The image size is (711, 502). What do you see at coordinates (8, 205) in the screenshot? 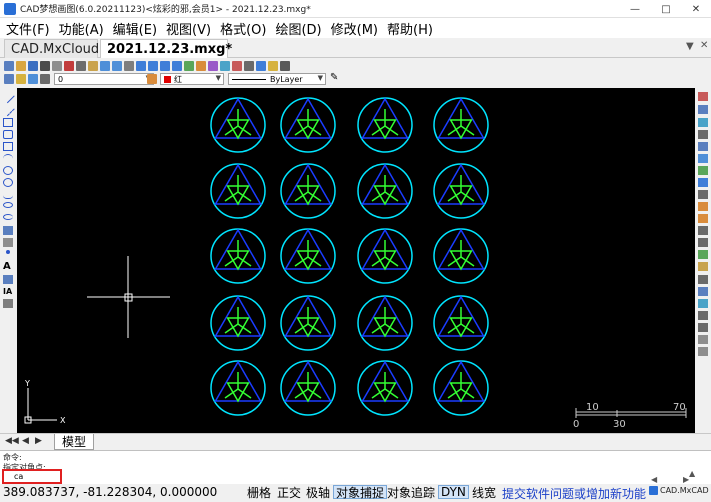
I see `ellipse-icon` at bounding box center [8, 205].